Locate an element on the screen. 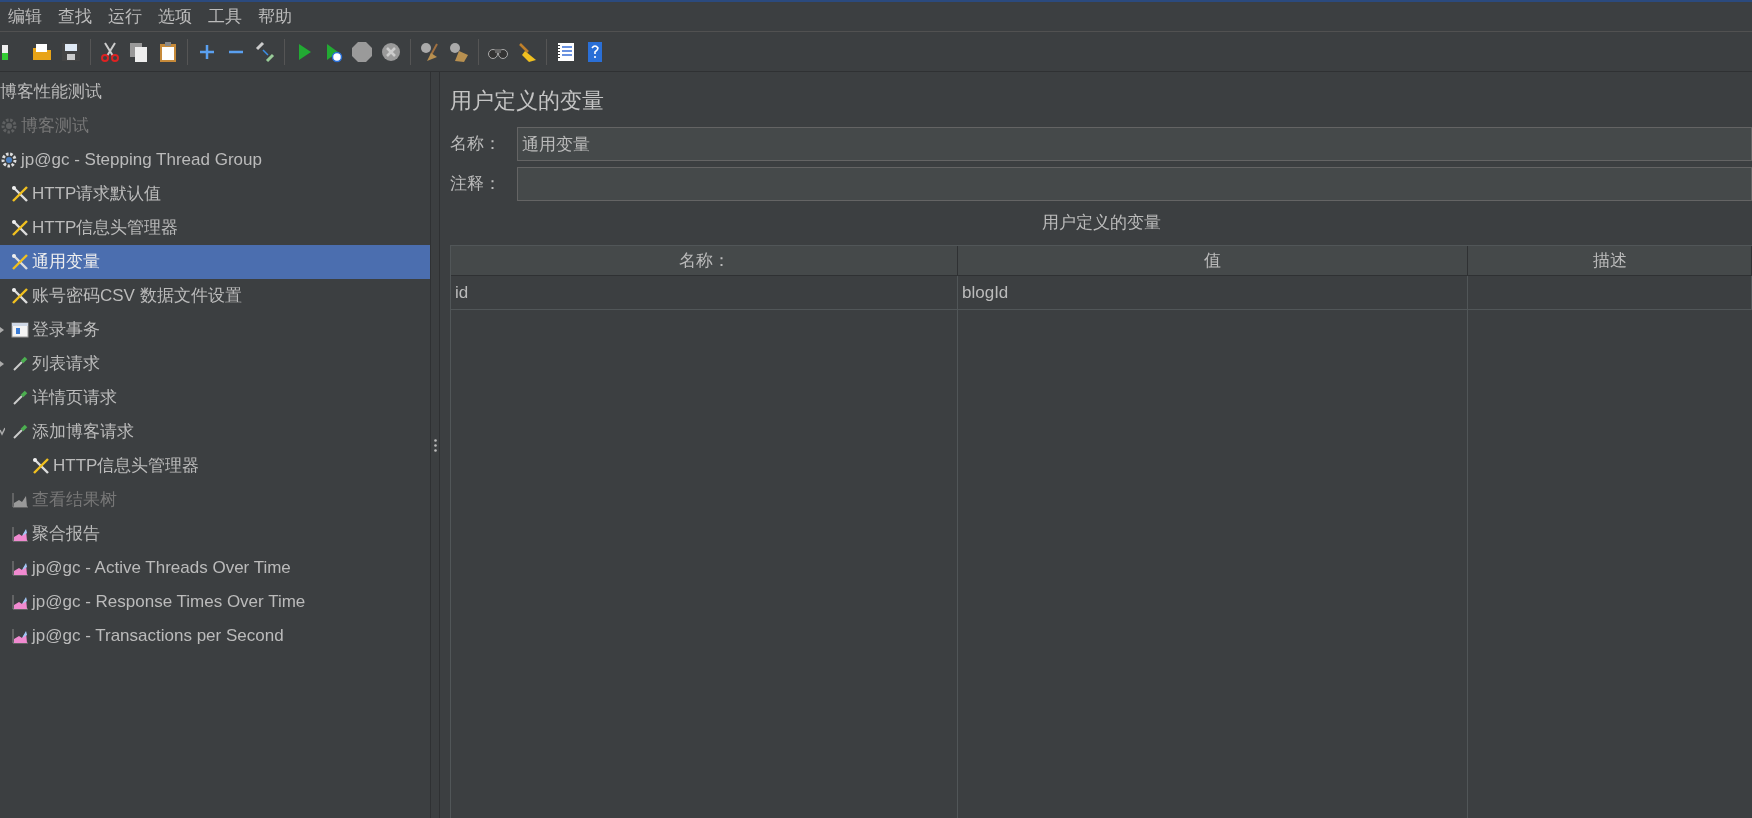  menu-item: 运行 is located at coordinates (125, 16).